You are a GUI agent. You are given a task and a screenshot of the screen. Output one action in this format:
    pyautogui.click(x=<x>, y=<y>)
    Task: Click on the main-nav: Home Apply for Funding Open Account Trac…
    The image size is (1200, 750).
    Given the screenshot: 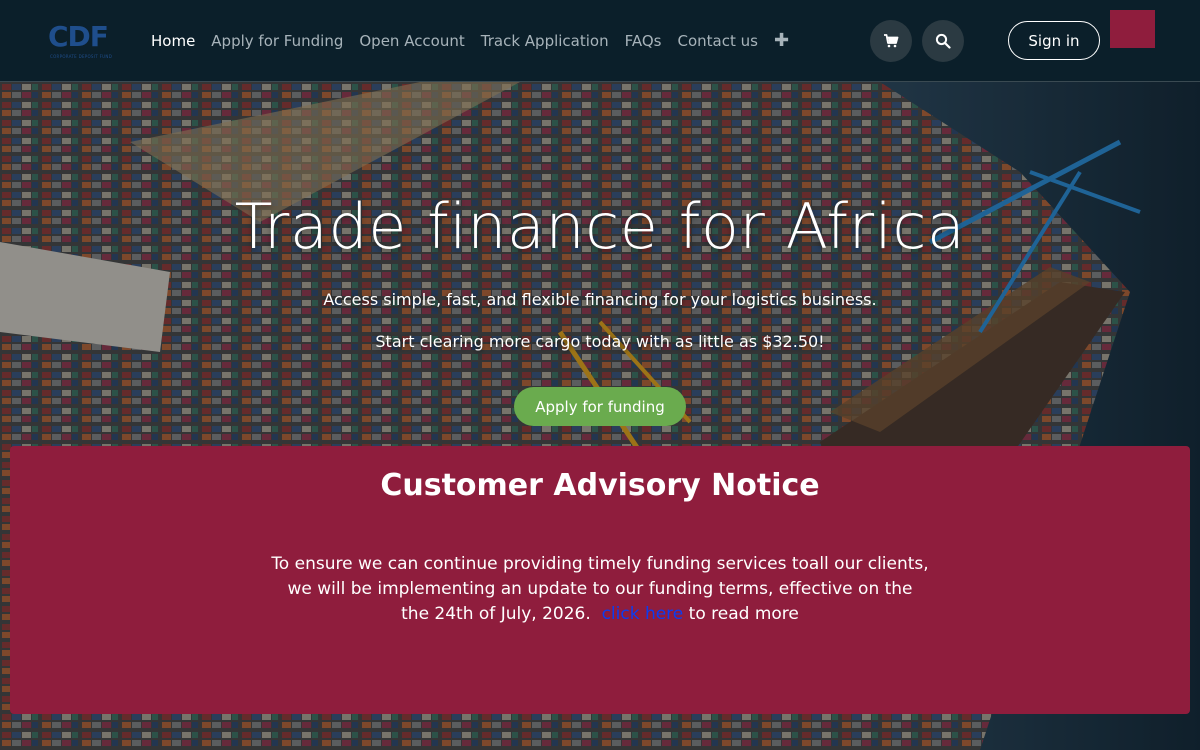 What is the action you would take?
    pyautogui.click(x=470, y=40)
    